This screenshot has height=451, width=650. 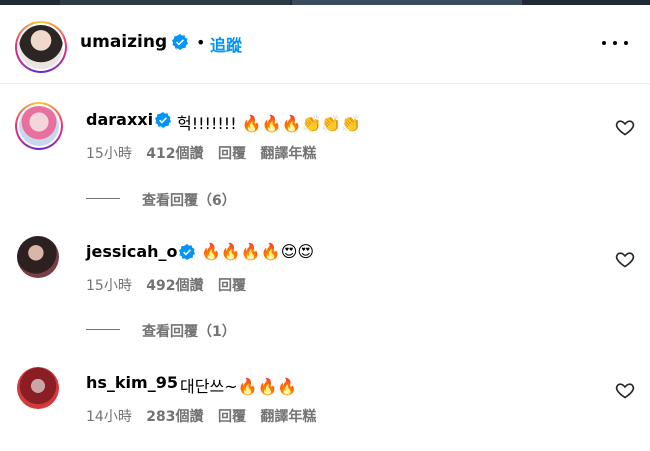 What do you see at coordinates (239, 386) in the screenshot?
I see `comment-text: 대단쓰~🔥🔥🔥` at bounding box center [239, 386].